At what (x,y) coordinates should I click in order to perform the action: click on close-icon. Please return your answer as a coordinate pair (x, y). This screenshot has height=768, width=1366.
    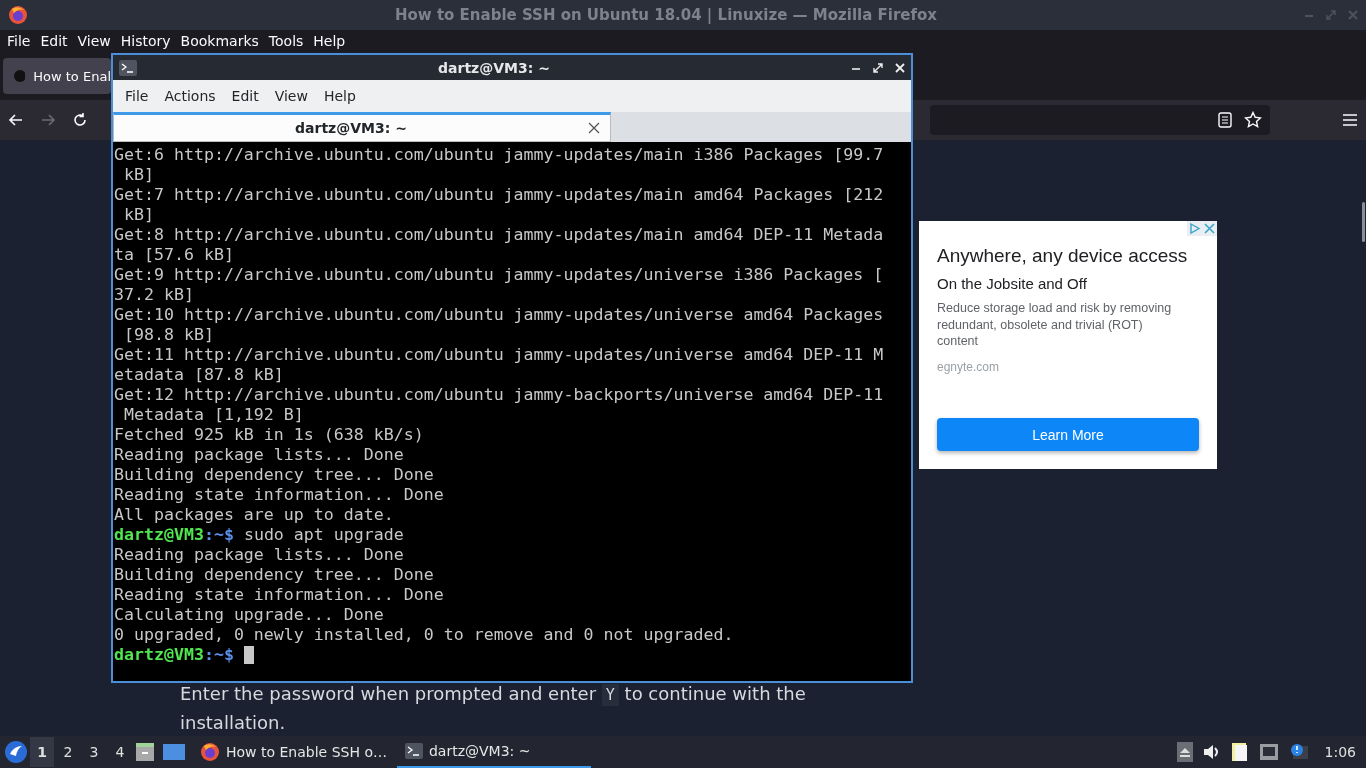
    Looking at the image, I should click on (594, 128).